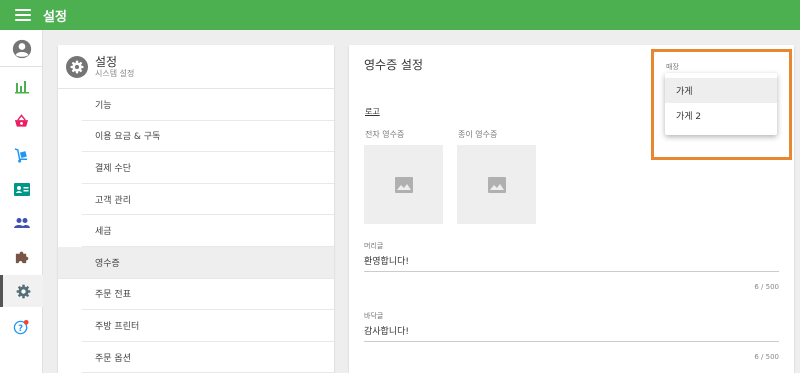  Describe the element at coordinates (478, 134) in the screenshot. I see `paper-receipt-label: 종이 영수증` at that location.